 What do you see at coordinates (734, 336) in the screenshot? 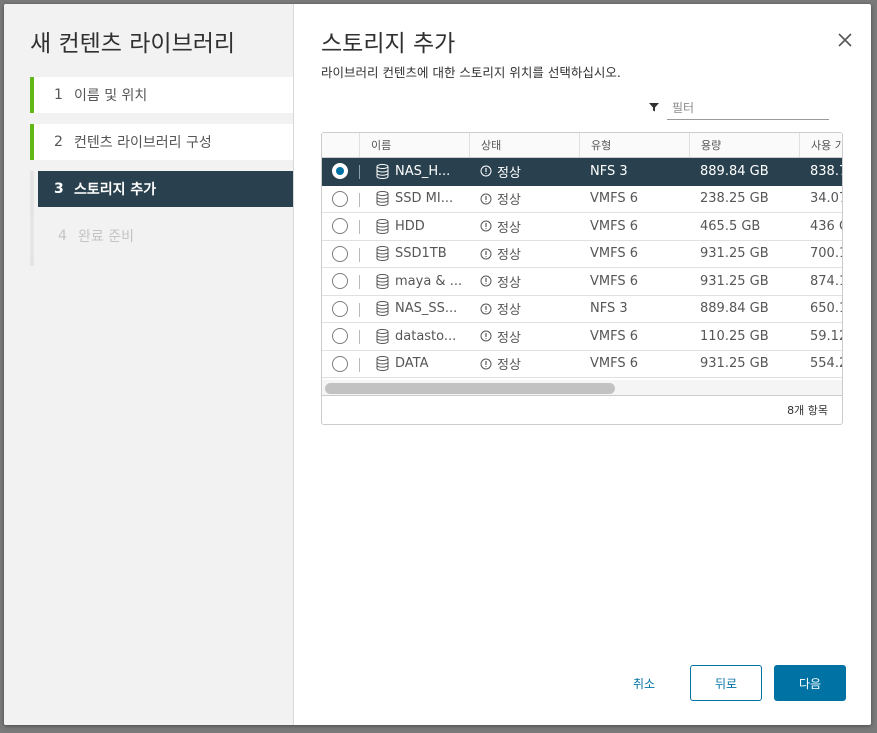
I see `capacity-cell: 110.25 GB` at bounding box center [734, 336].